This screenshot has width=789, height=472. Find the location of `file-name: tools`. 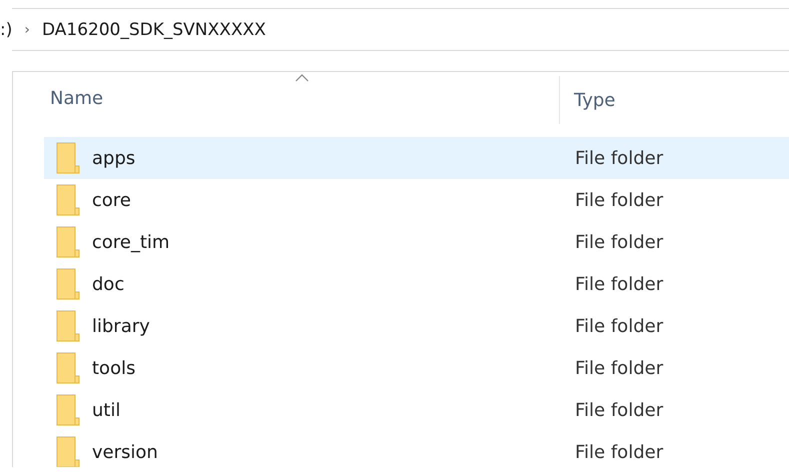

file-name: tools is located at coordinates (114, 368).